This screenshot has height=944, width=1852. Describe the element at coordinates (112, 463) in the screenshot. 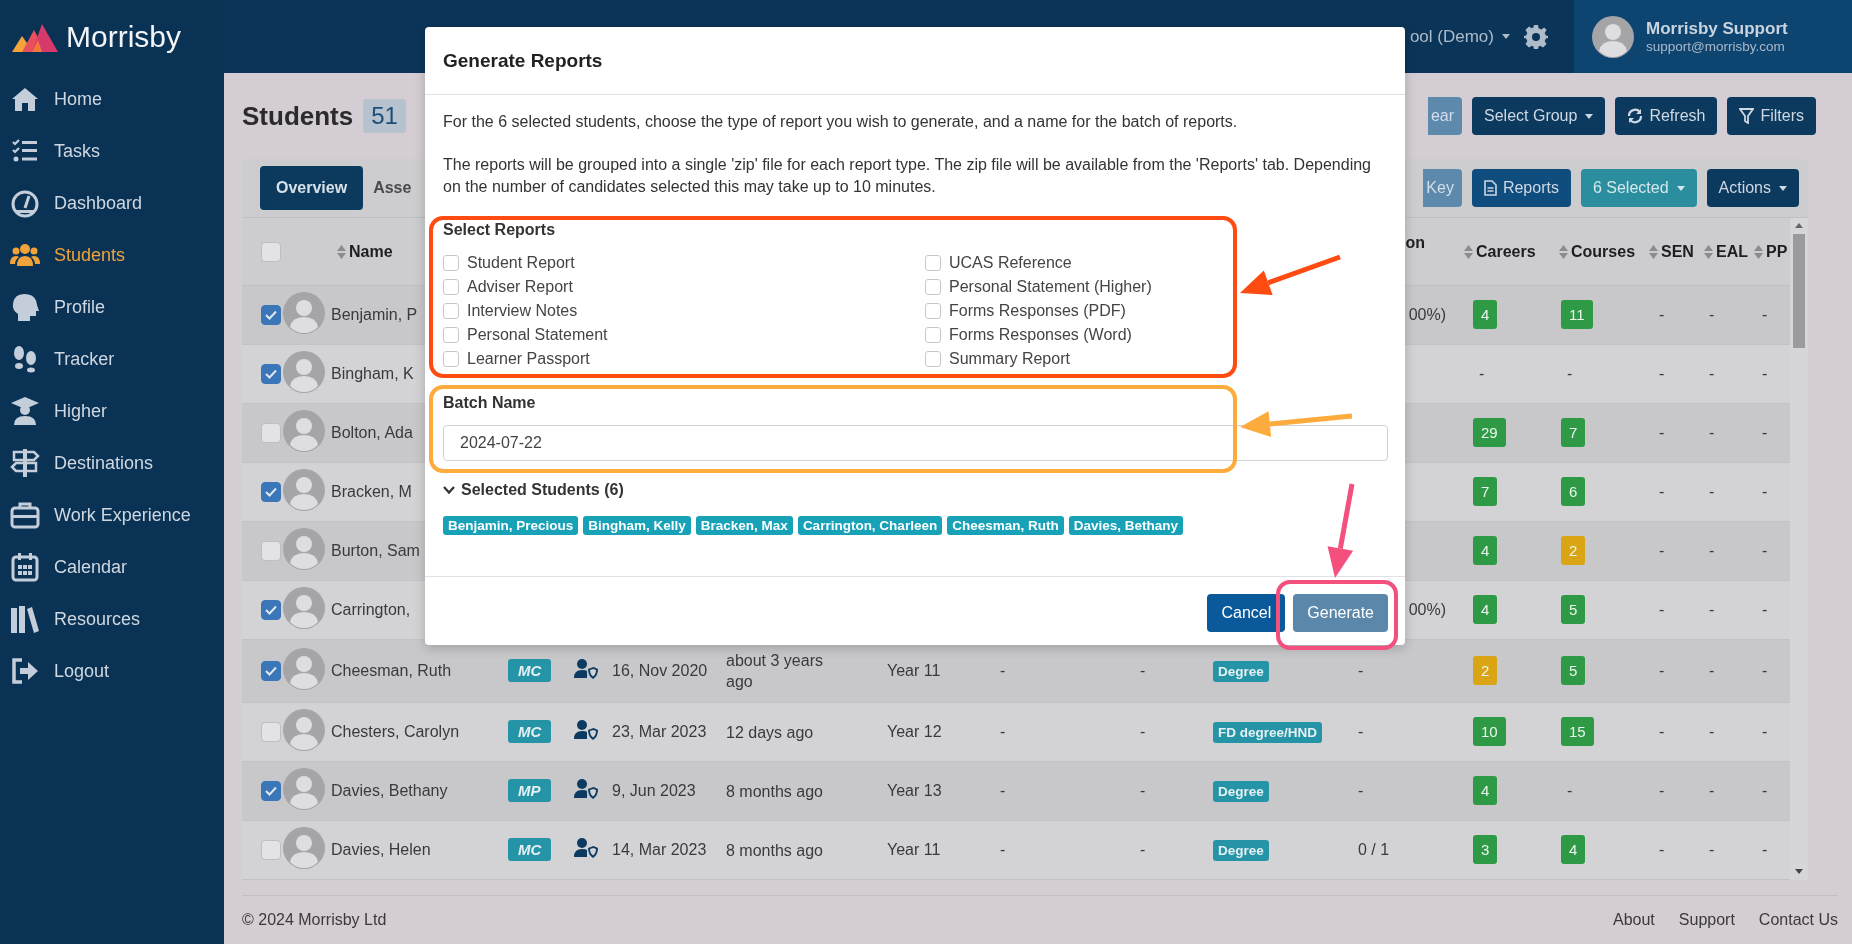

I see `nav-item: Destinations` at that location.